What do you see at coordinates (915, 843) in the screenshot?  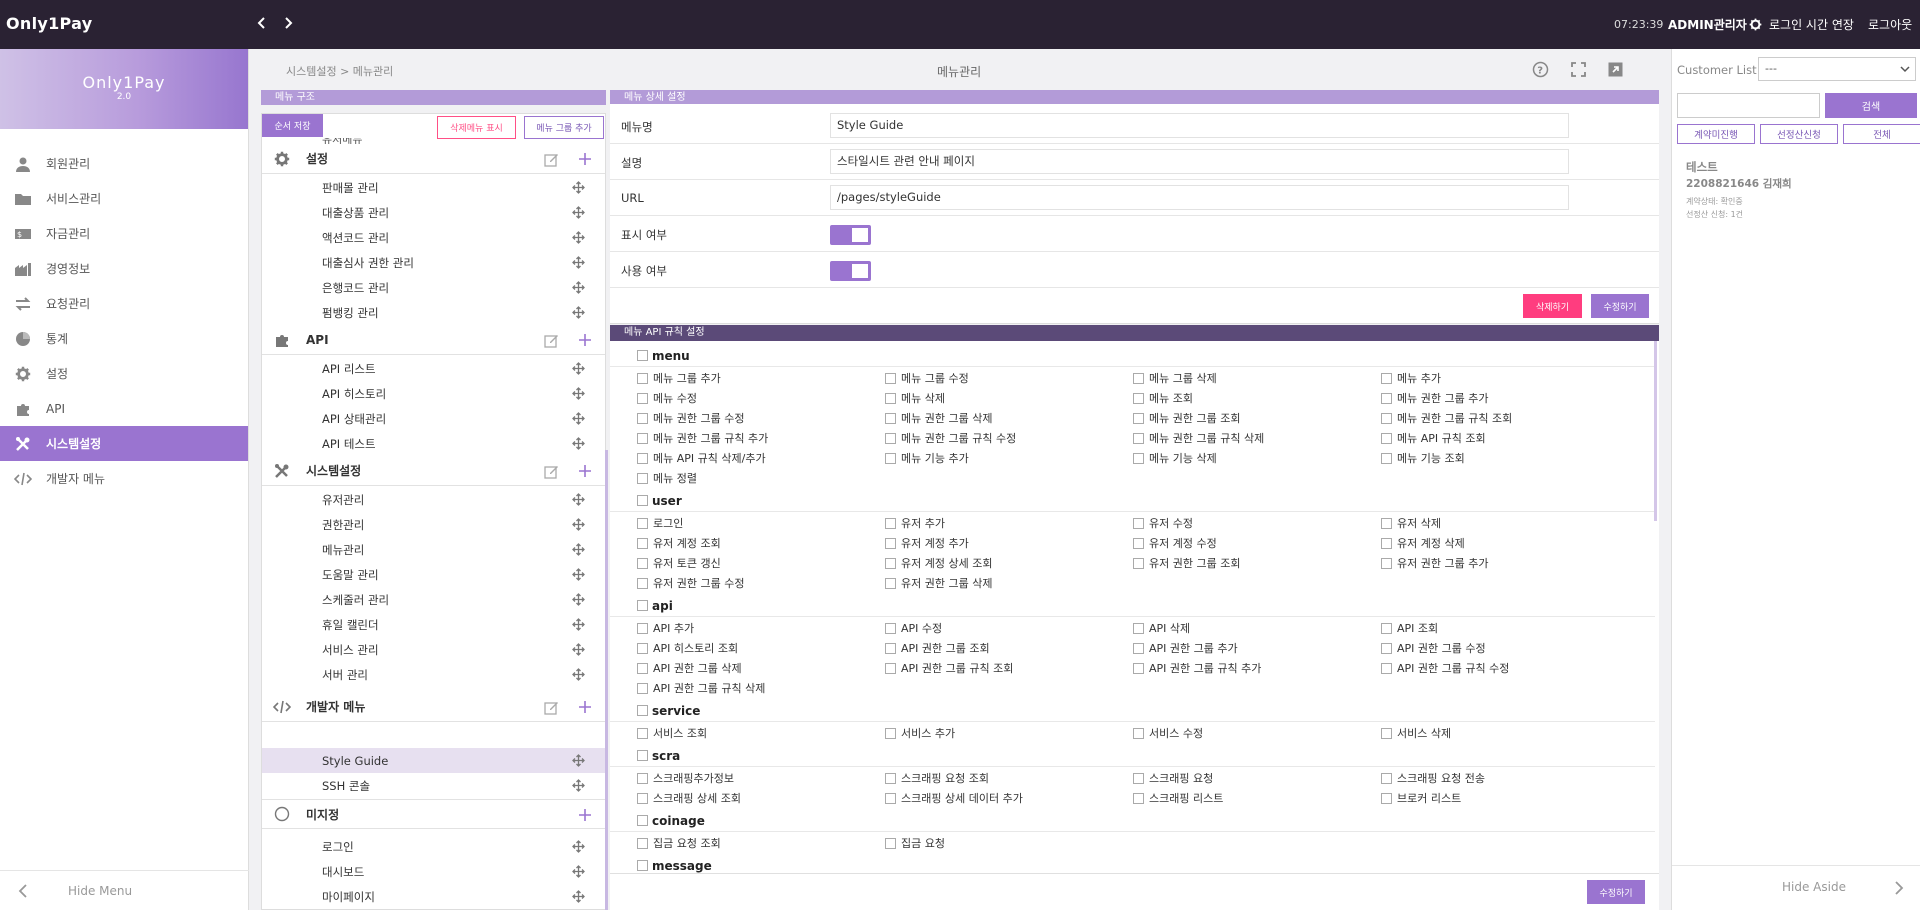 I see `api-rule-checkbox: 집금 요청` at bounding box center [915, 843].